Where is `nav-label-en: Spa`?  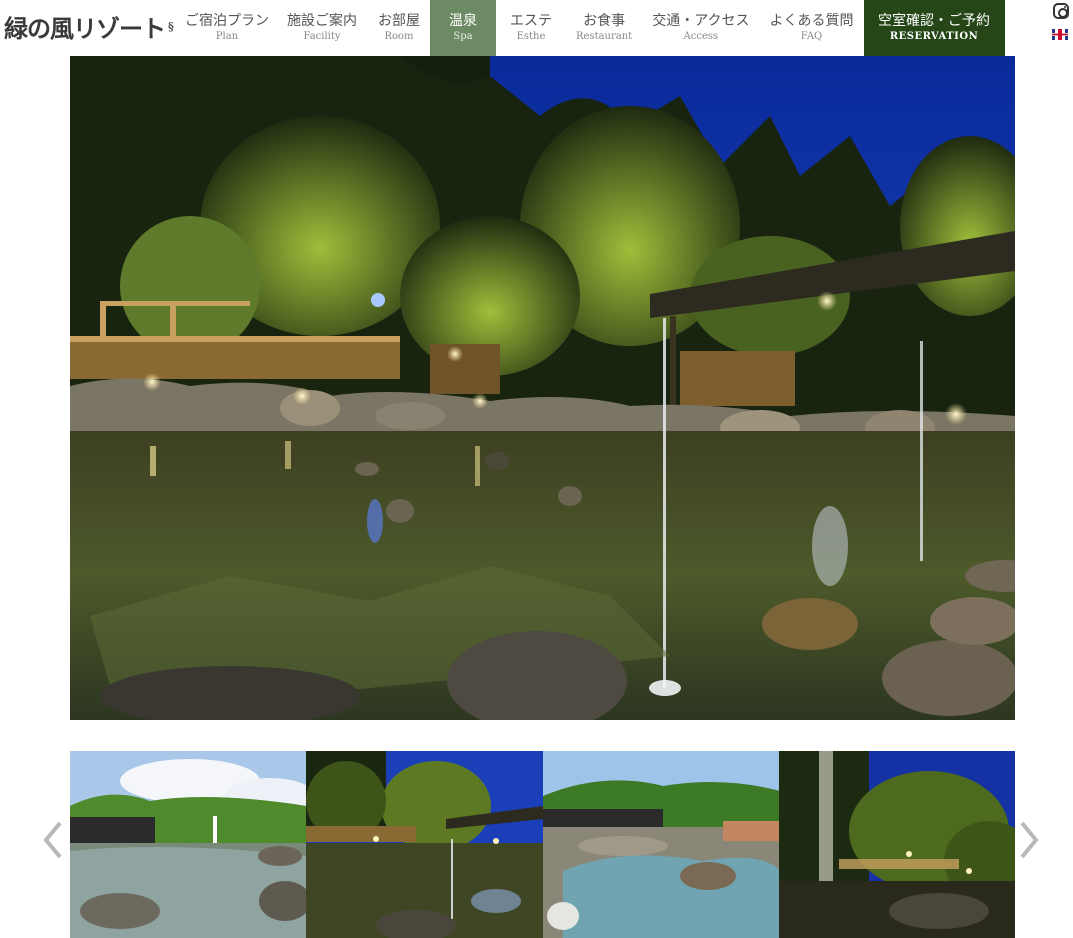 nav-label-en: Spa is located at coordinates (463, 36).